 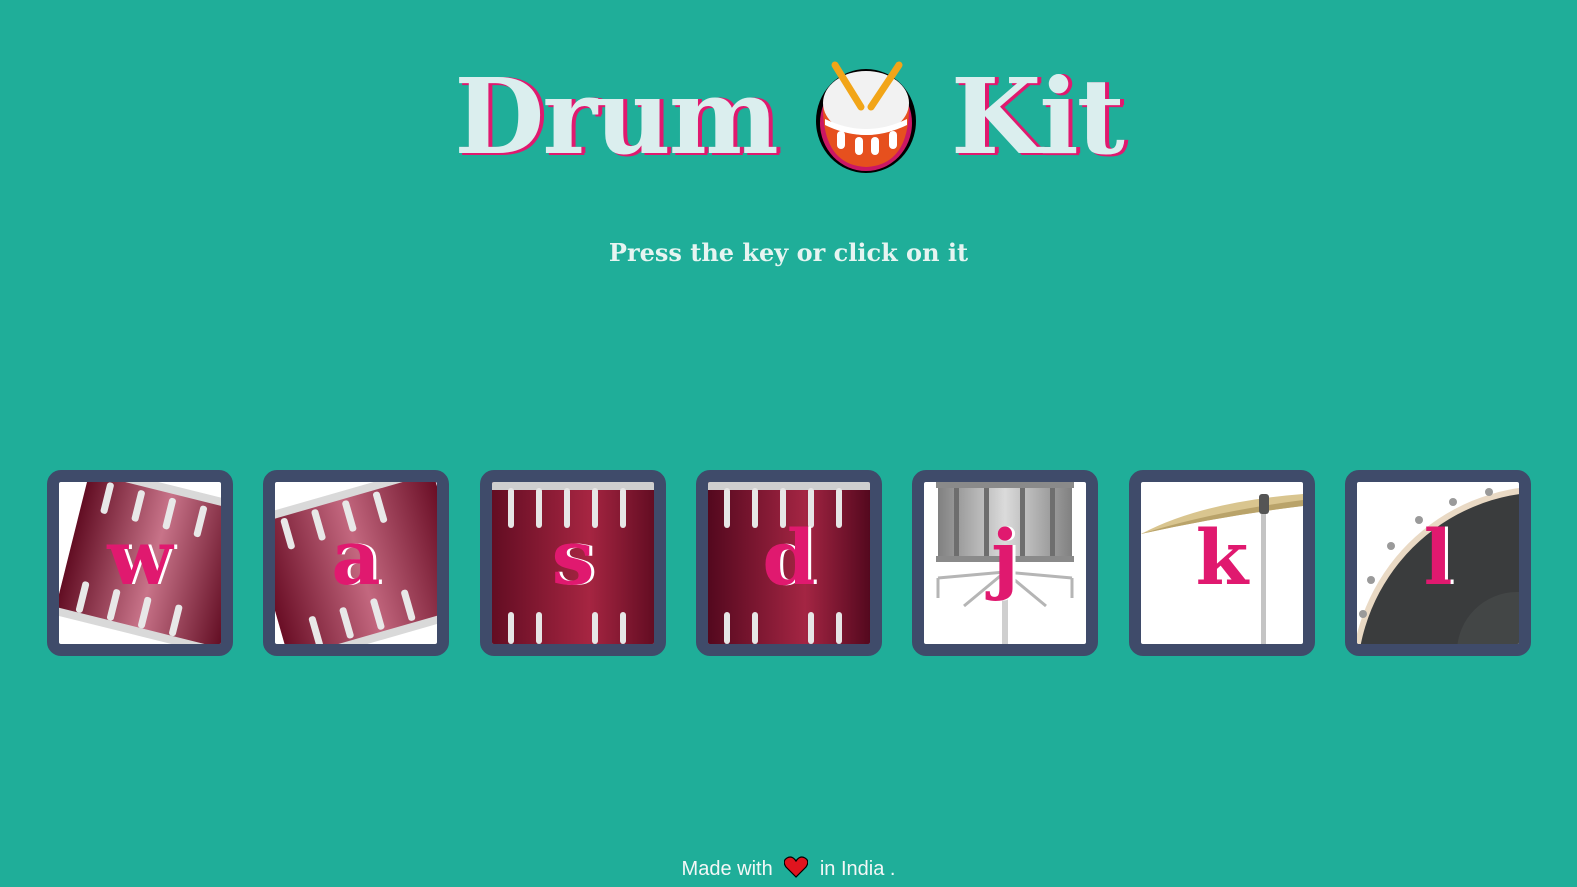 What do you see at coordinates (616, 116) in the screenshot?
I see `title-drum: Drum` at bounding box center [616, 116].